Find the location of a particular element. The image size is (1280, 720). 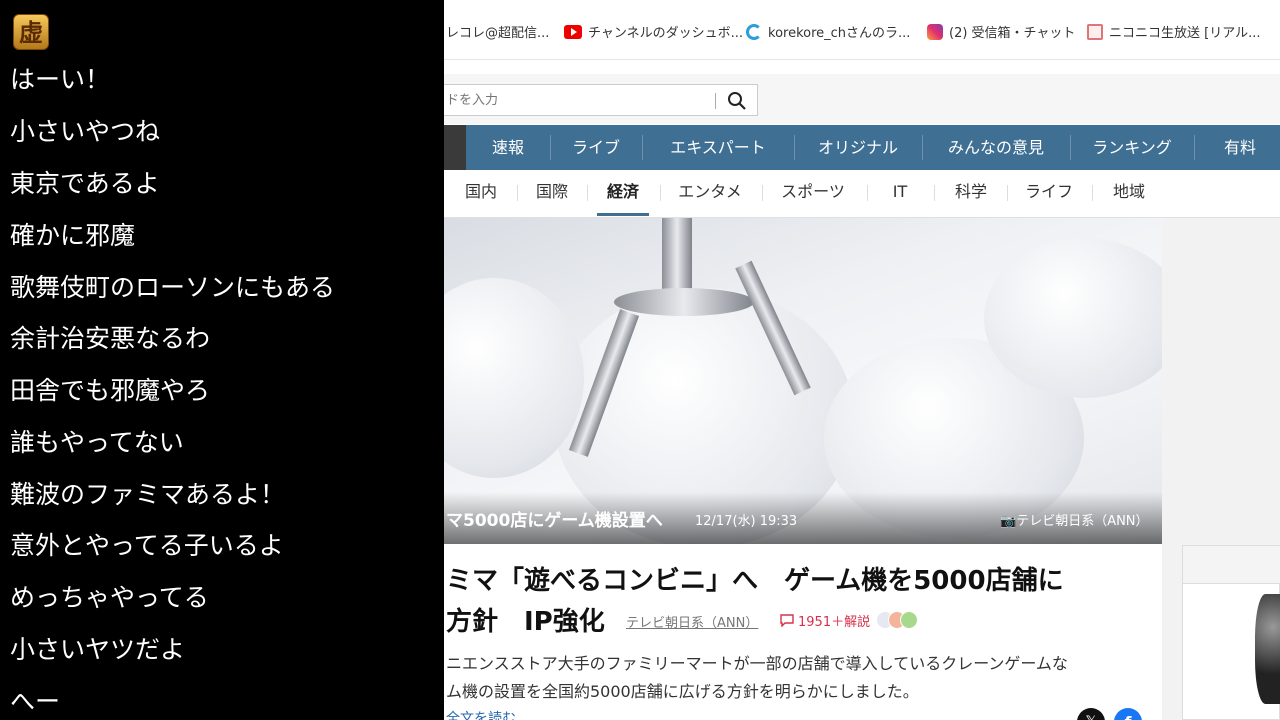

tab-entertainment: エンタメ is located at coordinates (710, 193).